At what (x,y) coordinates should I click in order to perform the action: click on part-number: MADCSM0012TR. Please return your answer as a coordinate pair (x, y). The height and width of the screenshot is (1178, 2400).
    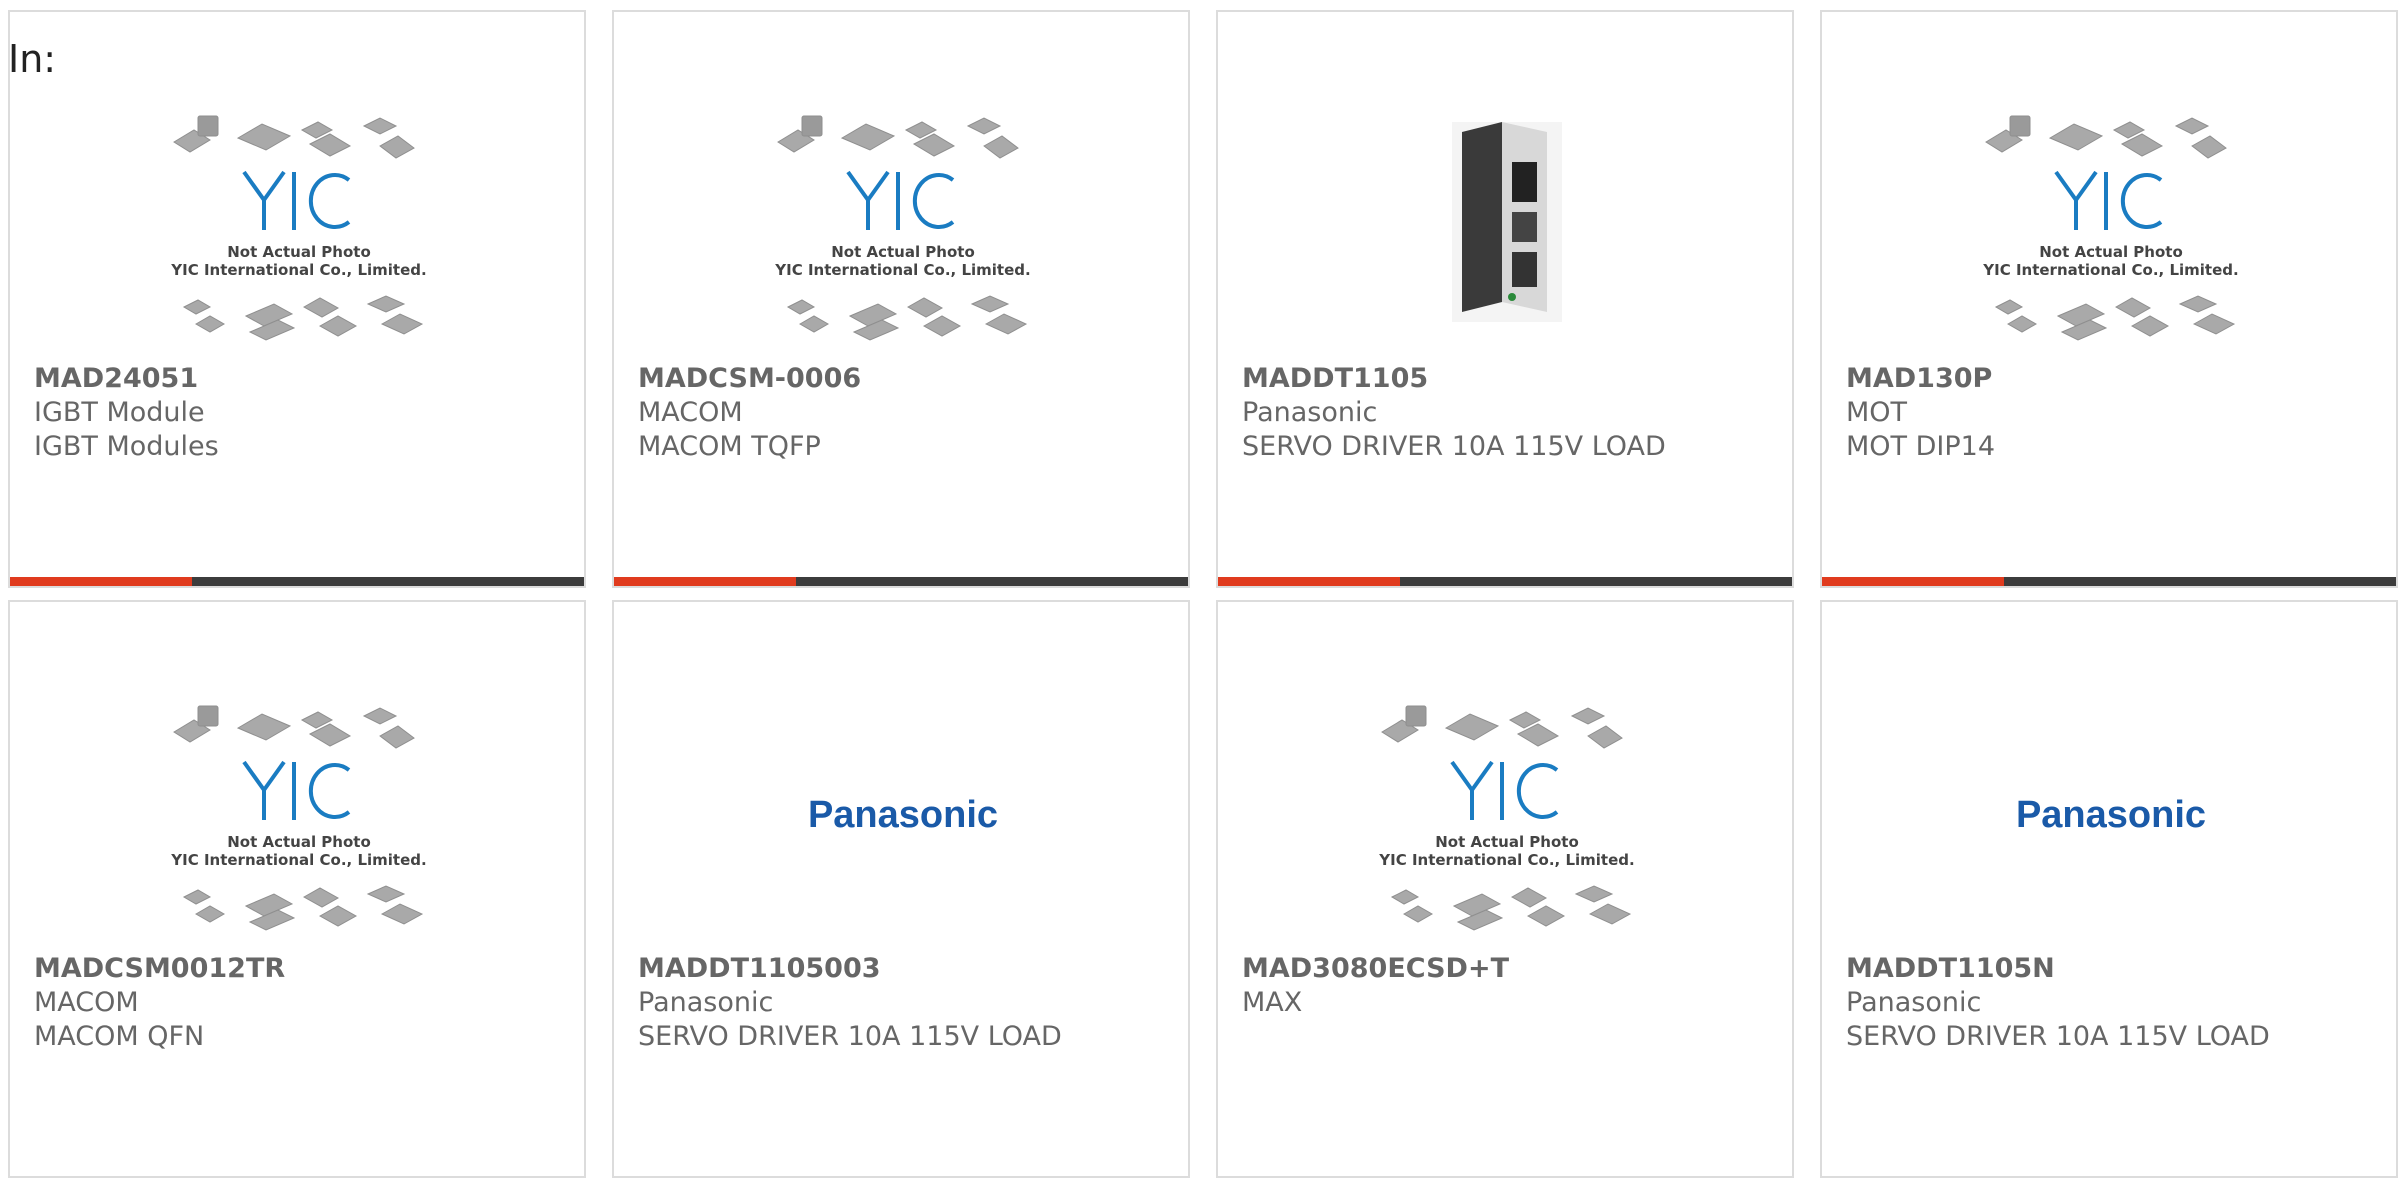
    Looking at the image, I should click on (304, 969).